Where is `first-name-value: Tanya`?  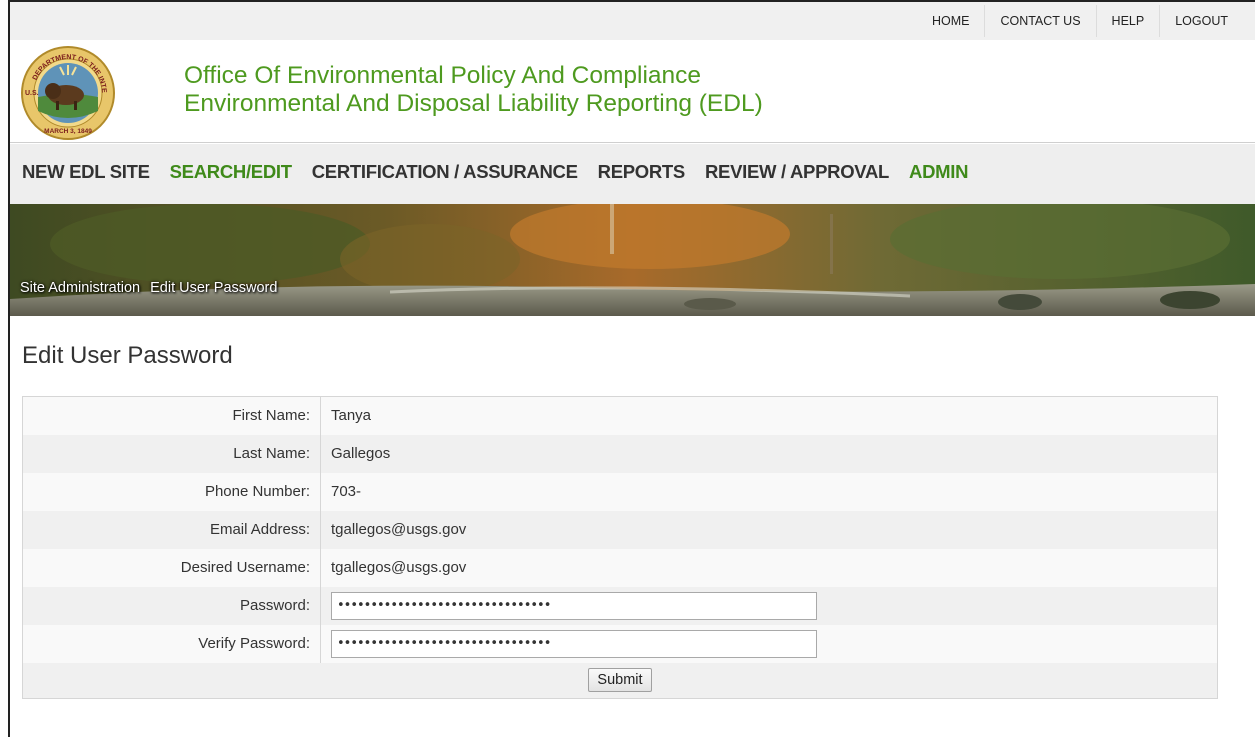 first-name-value: Tanya is located at coordinates (769, 415).